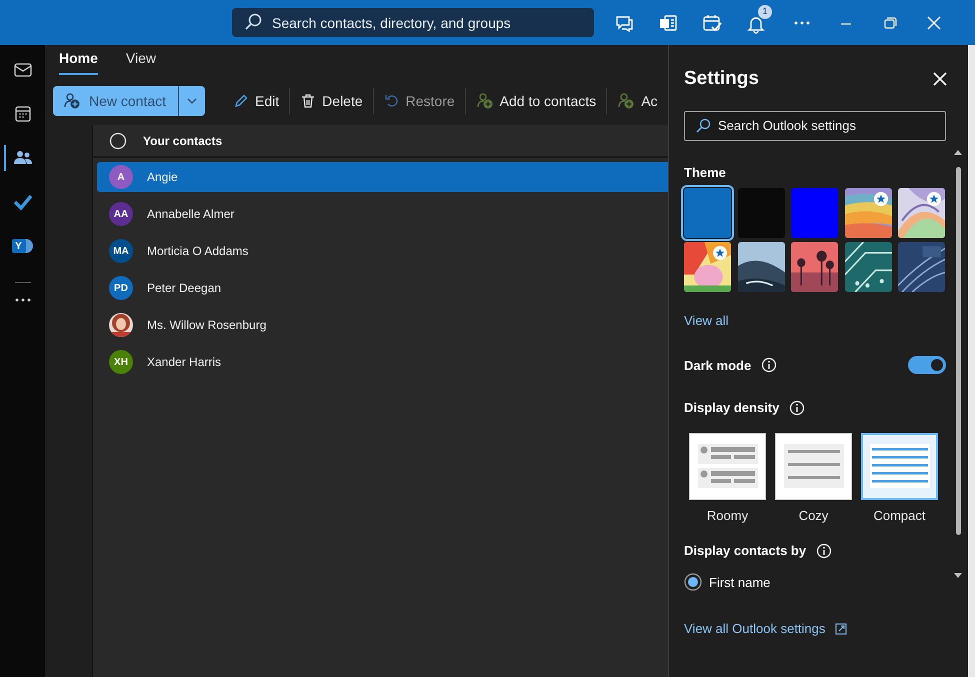 This screenshot has height=677, width=975. I want to click on avatar: XH, so click(121, 362).